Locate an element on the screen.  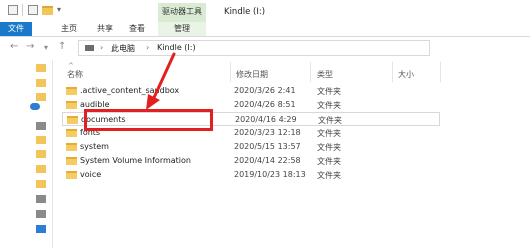
file-modified: 2020/4/16 4:29 is located at coordinates (266, 119).